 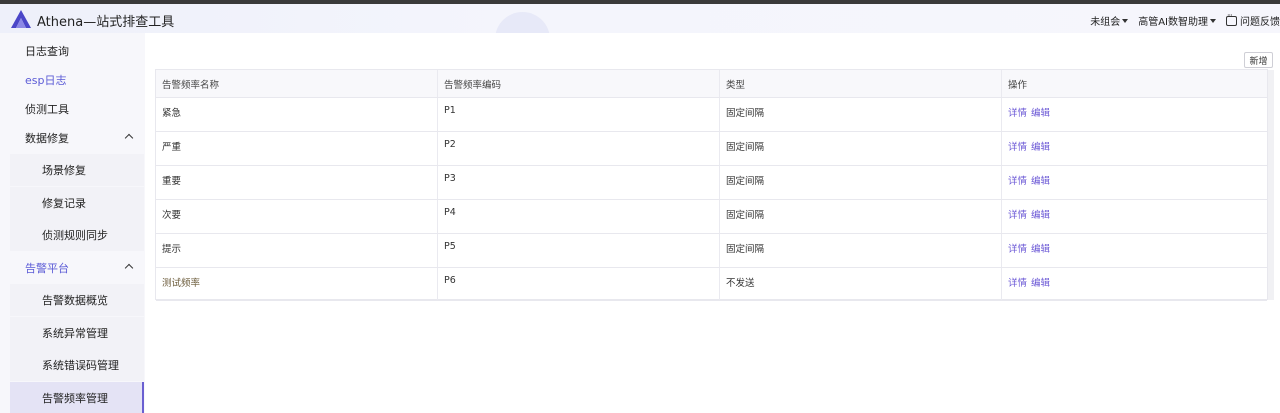 I want to click on sidebar-item-label: 侦测规则同步, so click(x=75, y=235).